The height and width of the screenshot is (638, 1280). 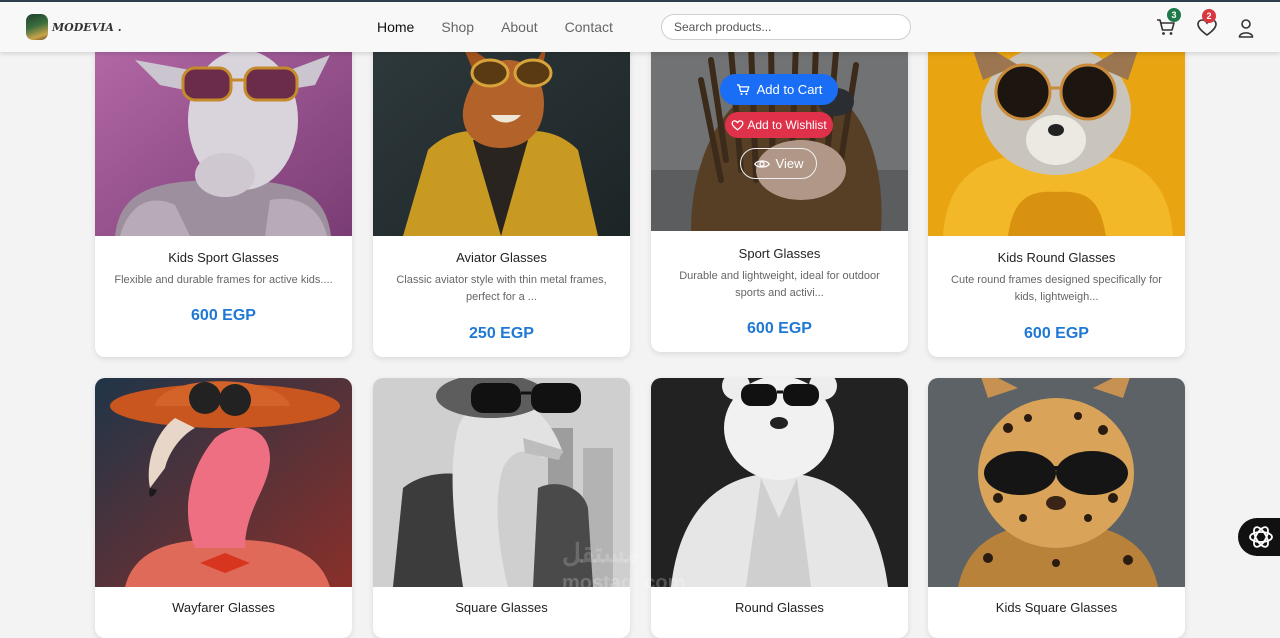 I want to click on flamingo-with-hat-image, so click(x=223, y=482).